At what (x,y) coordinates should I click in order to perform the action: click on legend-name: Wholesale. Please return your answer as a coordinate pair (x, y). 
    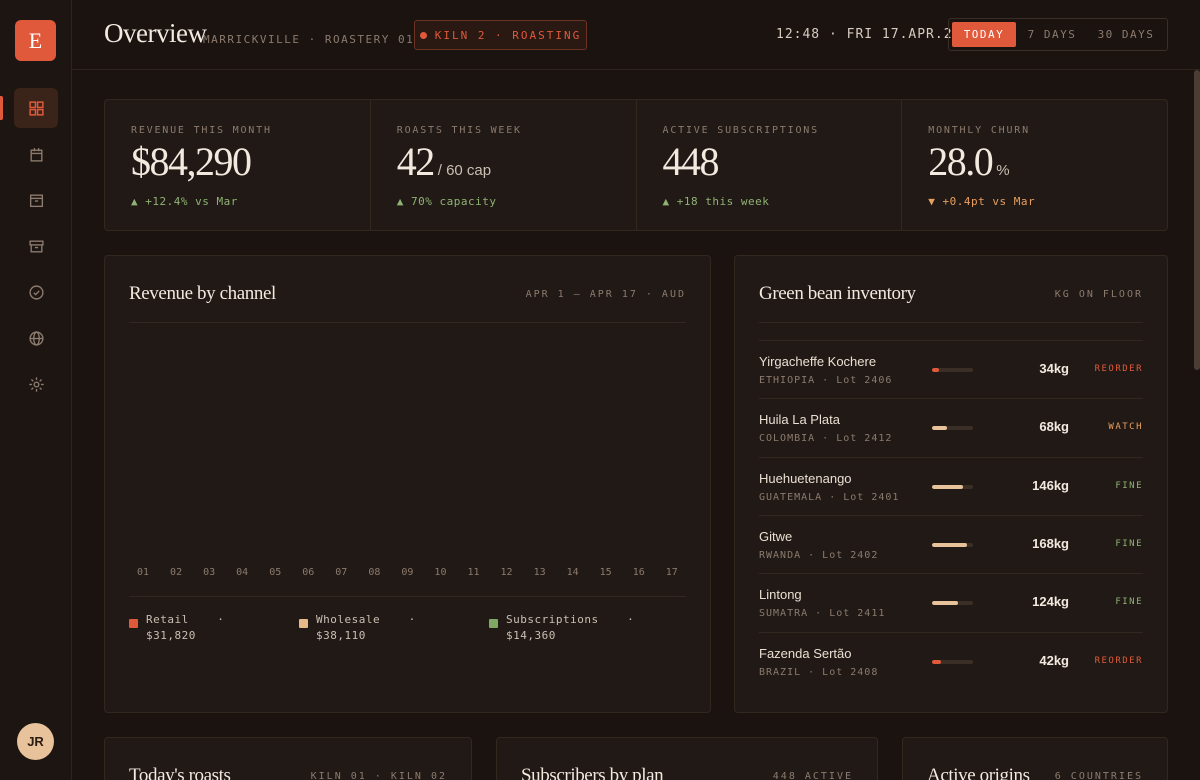
    Looking at the image, I should click on (348, 619).